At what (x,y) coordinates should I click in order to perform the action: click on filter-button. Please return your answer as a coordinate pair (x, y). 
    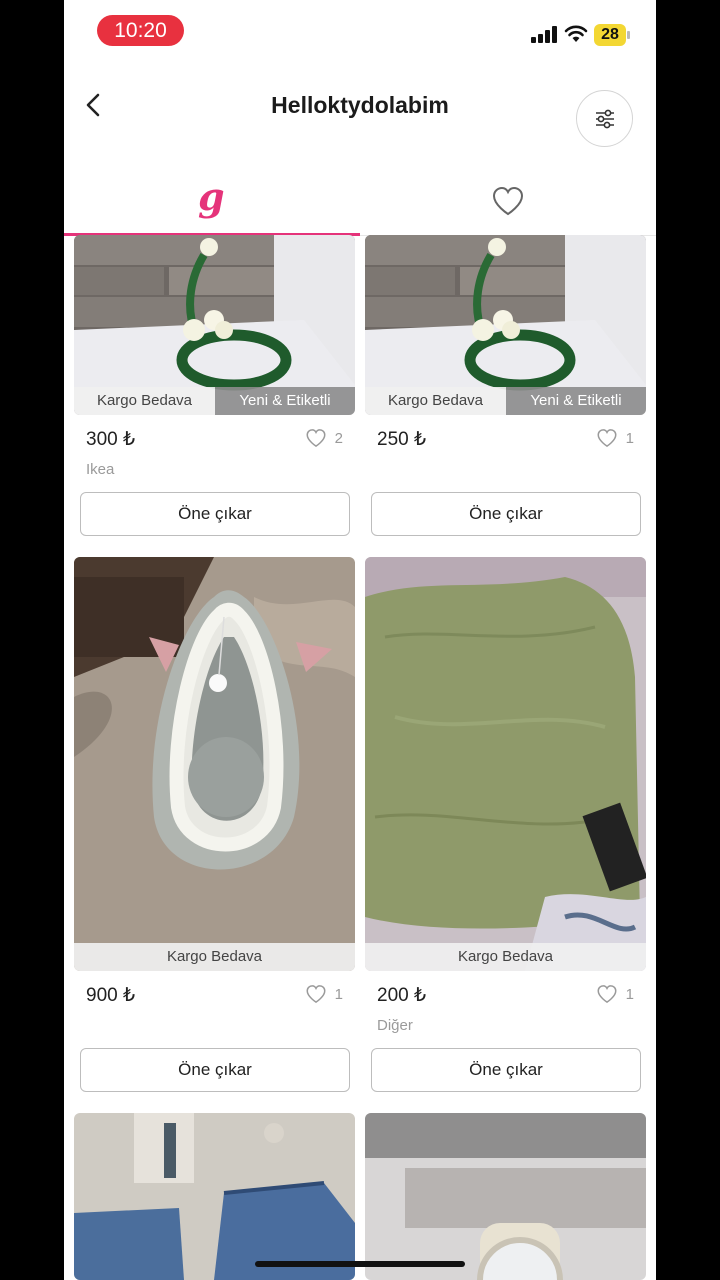
    Looking at the image, I should click on (604, 118).